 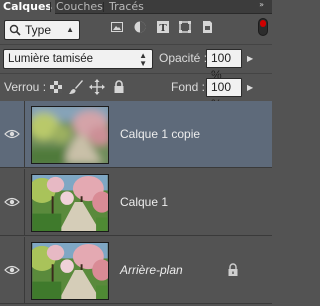 I want to click on layer-name: Calque 1, so click(x=144, y=202).